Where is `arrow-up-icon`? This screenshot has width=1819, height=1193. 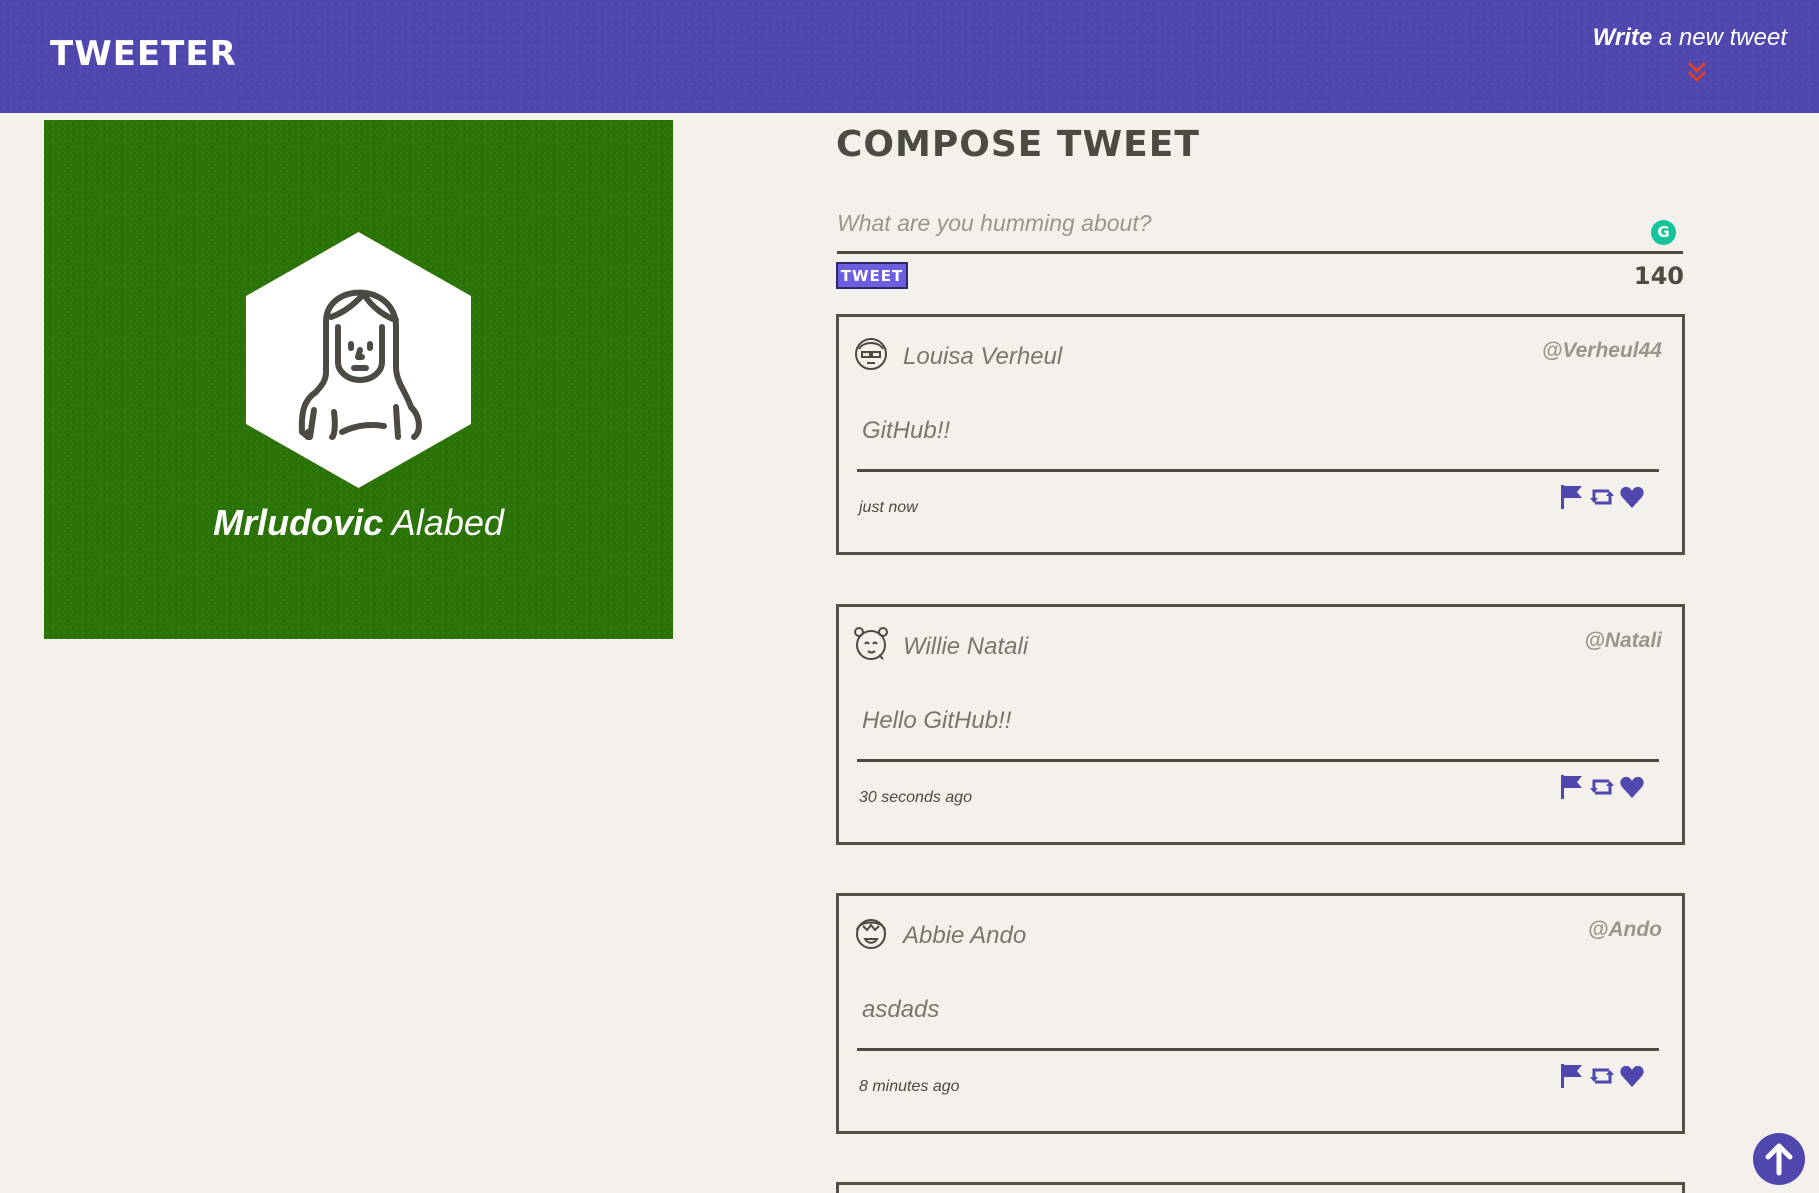 arrow-up-icon is located at coordinates (1779, 1159).